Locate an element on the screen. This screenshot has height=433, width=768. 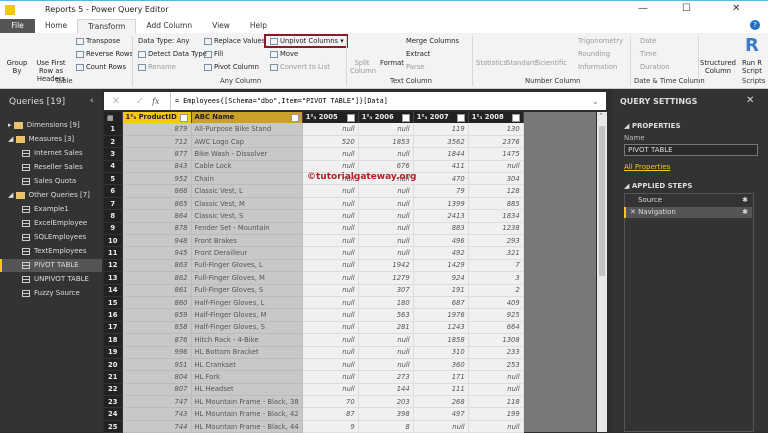
column-header-productid: 1²₃ ProductID is located at coordinates (157, 117).